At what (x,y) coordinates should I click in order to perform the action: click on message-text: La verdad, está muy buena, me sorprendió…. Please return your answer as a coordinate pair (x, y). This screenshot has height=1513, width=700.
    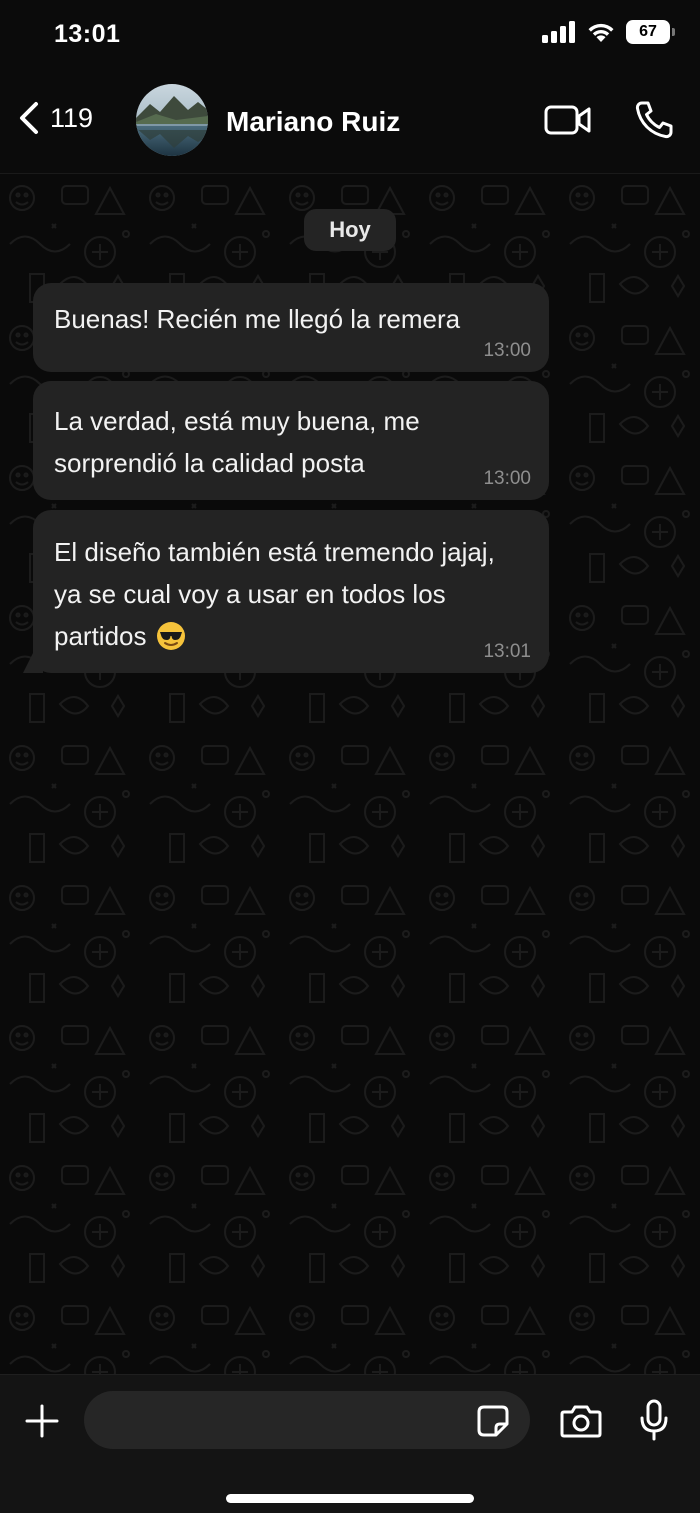
    Looking at the image, I should click on (237, 442).